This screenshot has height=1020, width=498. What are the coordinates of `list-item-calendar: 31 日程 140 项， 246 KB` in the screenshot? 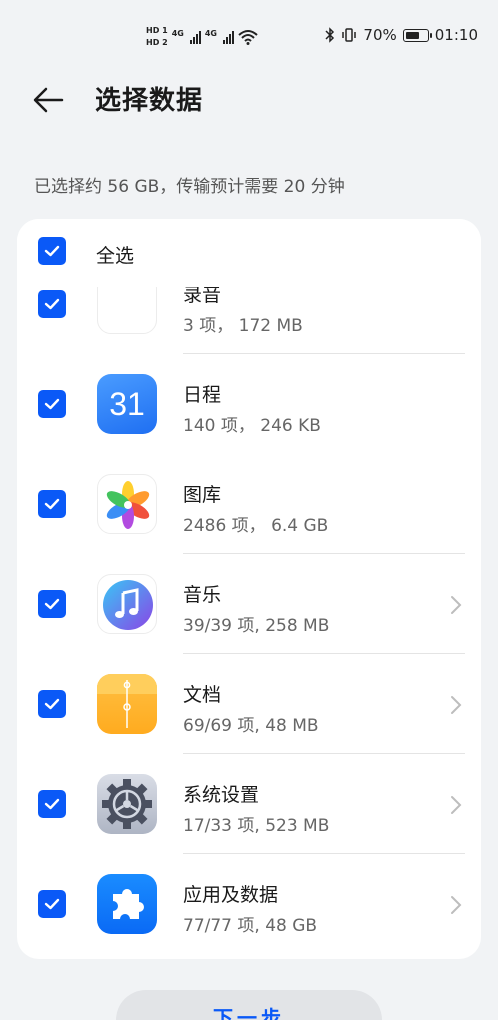 It's located at (249, 404).